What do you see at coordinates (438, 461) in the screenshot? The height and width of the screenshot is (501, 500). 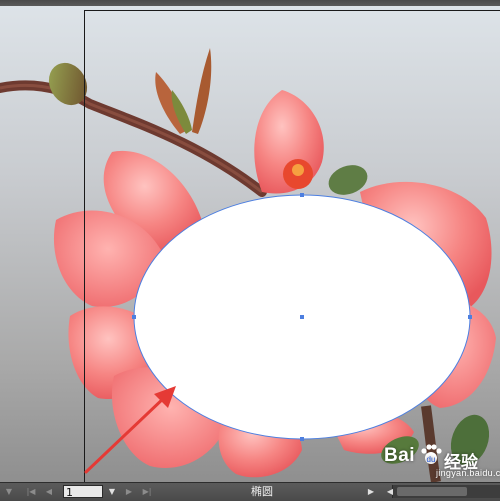 I see `baidu-watermark: Bai du 经验 jingyan.baidu.com` at bounding box center [438, 461].